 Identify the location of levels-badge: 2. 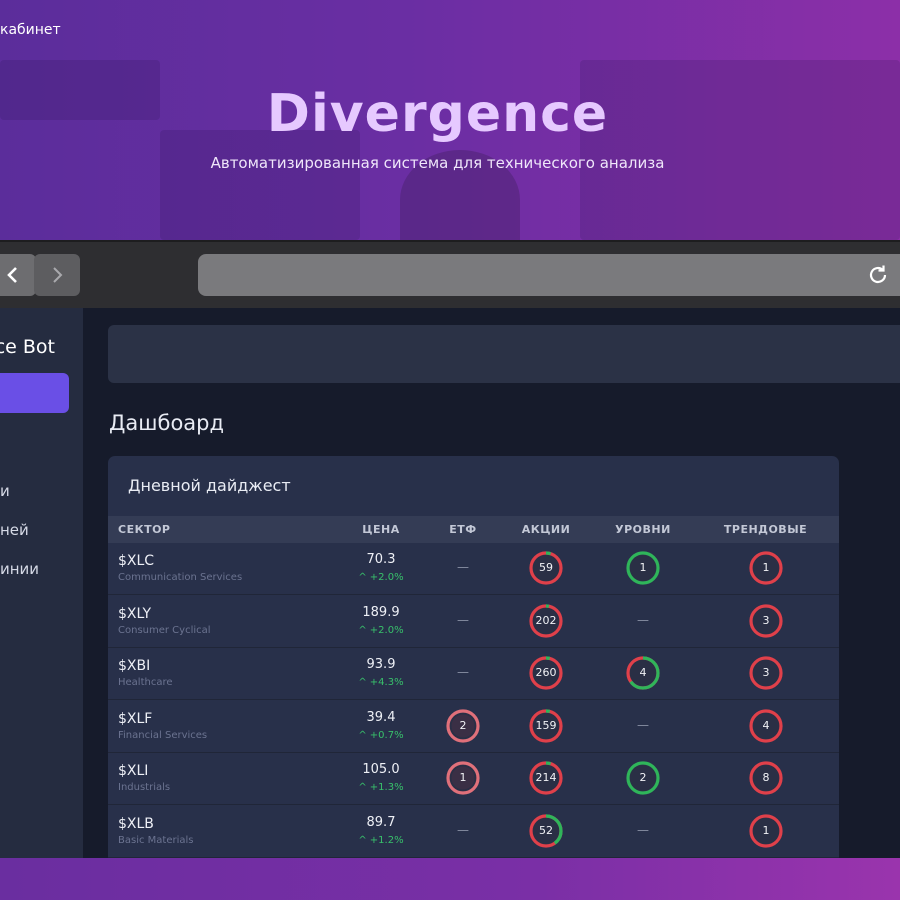
(643, 778).